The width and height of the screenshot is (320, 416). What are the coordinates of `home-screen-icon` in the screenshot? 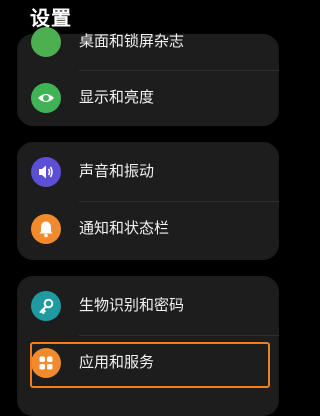 It's located at (46, 42).